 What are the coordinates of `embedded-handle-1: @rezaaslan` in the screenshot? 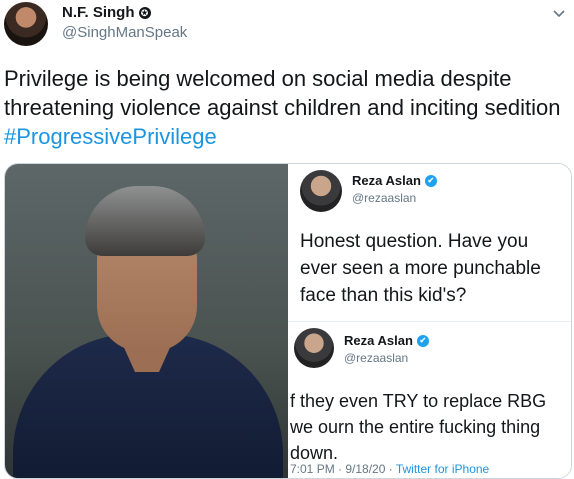 It's located at (384, 198).